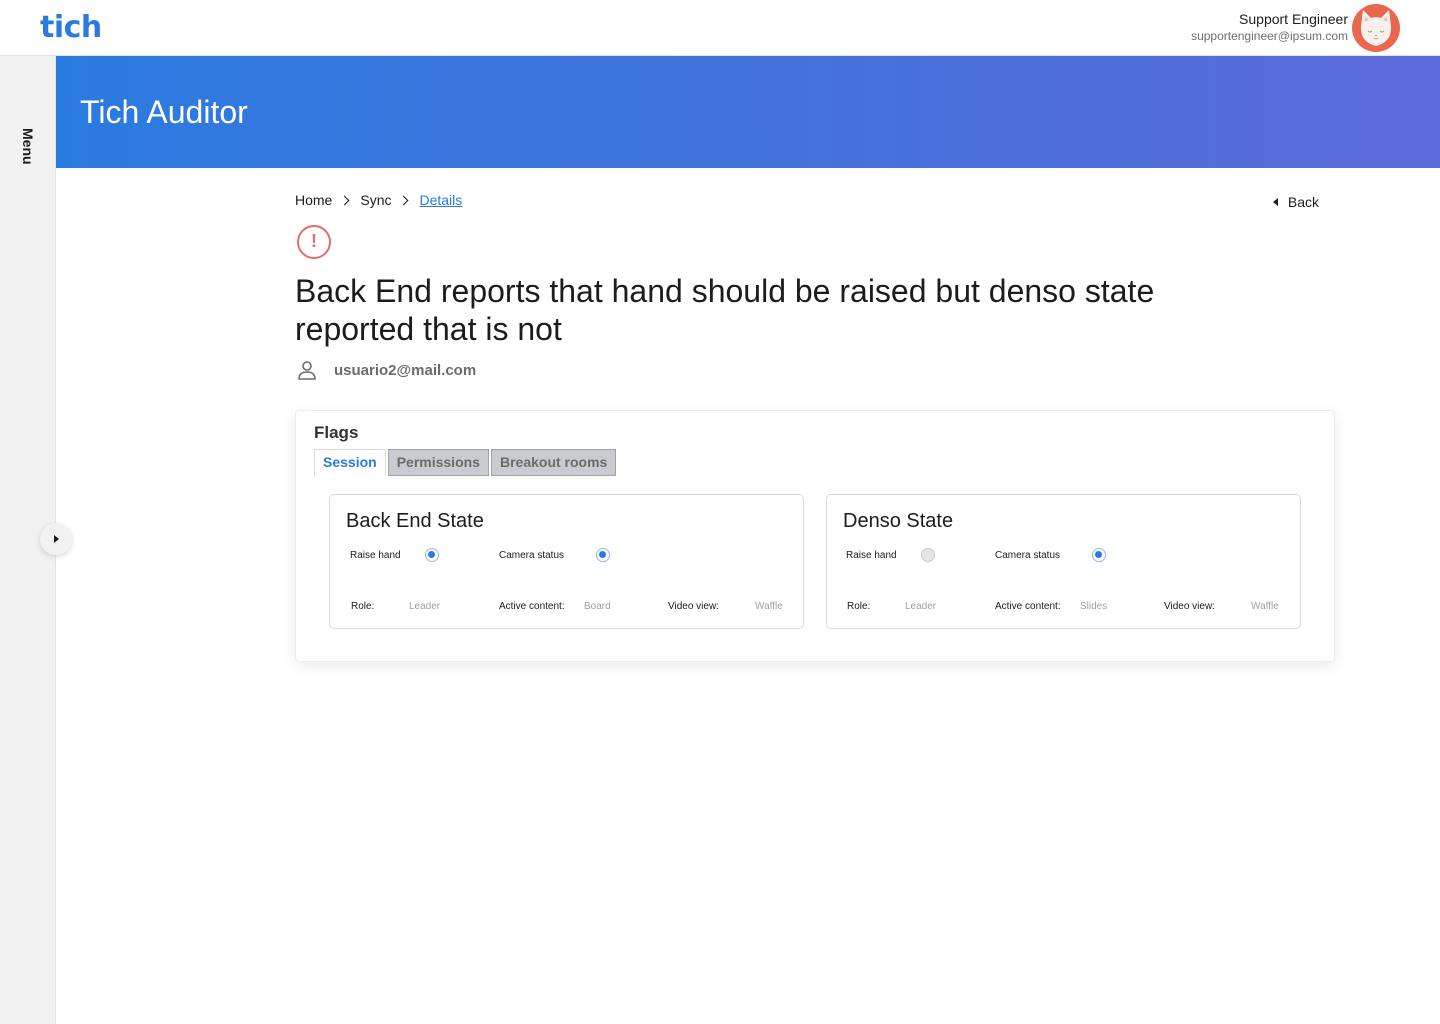 The image size is (1440, 1024). I want to click on user-name: Support Engineer, so click(1293, 19).